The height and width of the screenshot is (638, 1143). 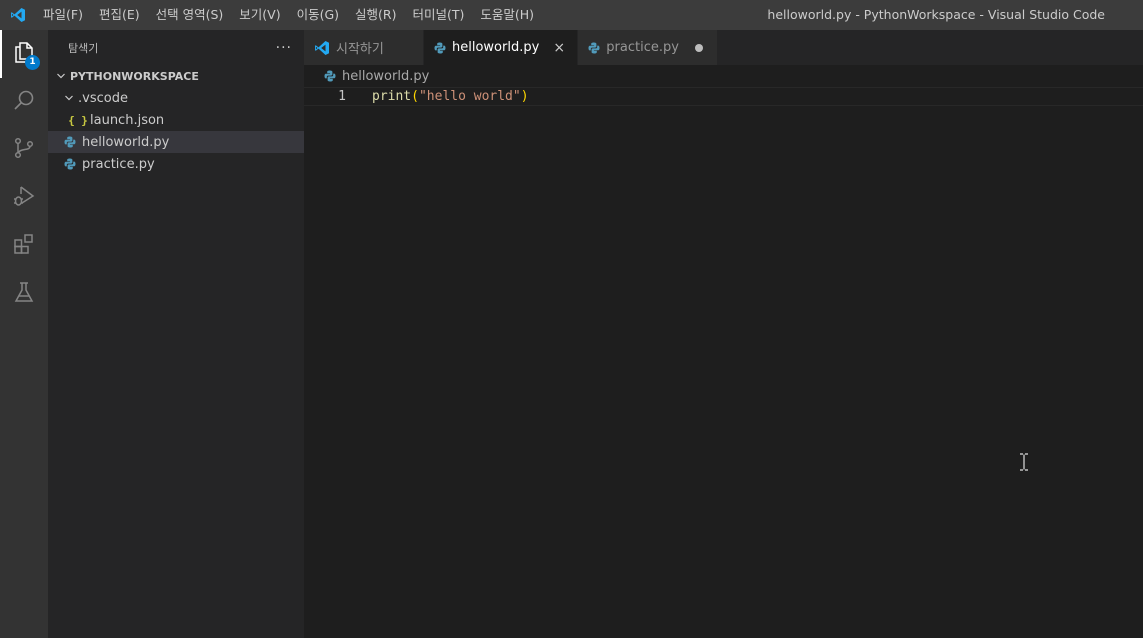 I want to click on menu-help: 도움말(H), so click(x=507, y=15).